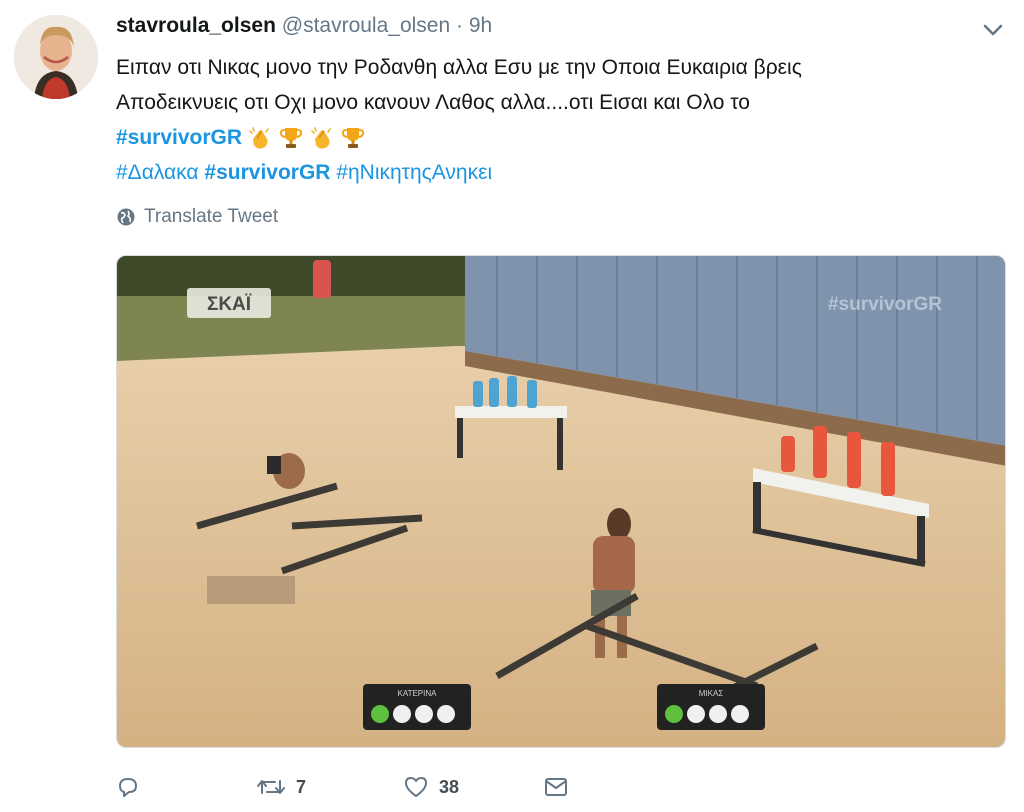 Image resolution: width=1024 pixels, height=812 pixels. What do you see at coordinates (157, 172) in the screenshot?
I see `hashtag-link: #Δαλακα` at bounding box center [157, 172].